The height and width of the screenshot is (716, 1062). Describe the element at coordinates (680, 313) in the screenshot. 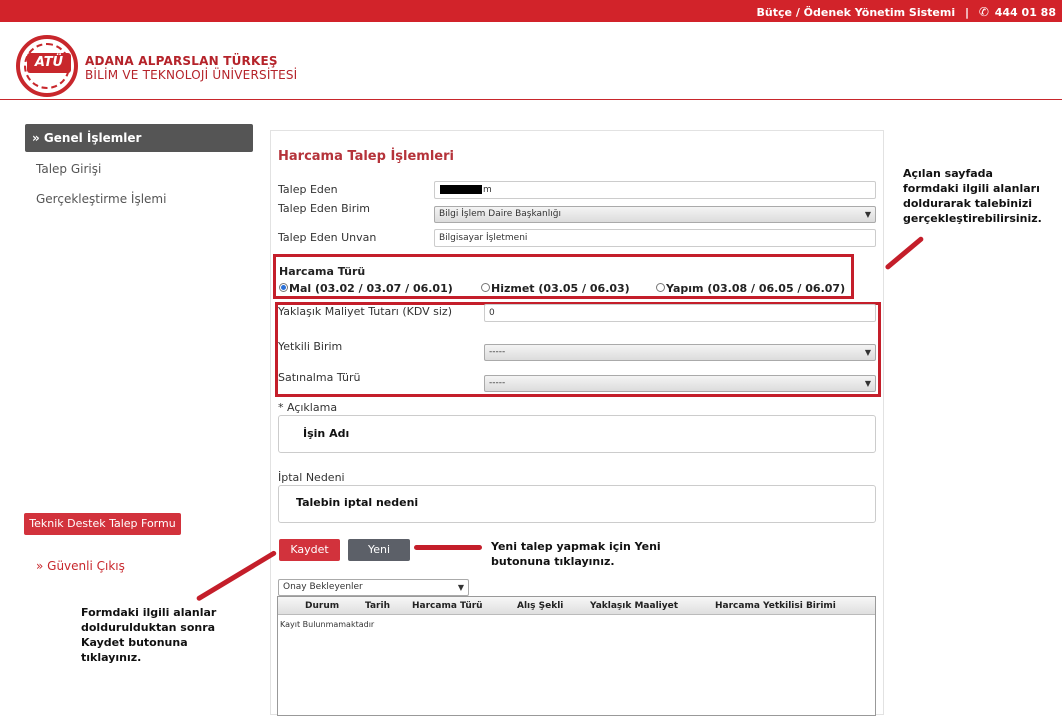

I see `maliyet-input: 0` at that location.